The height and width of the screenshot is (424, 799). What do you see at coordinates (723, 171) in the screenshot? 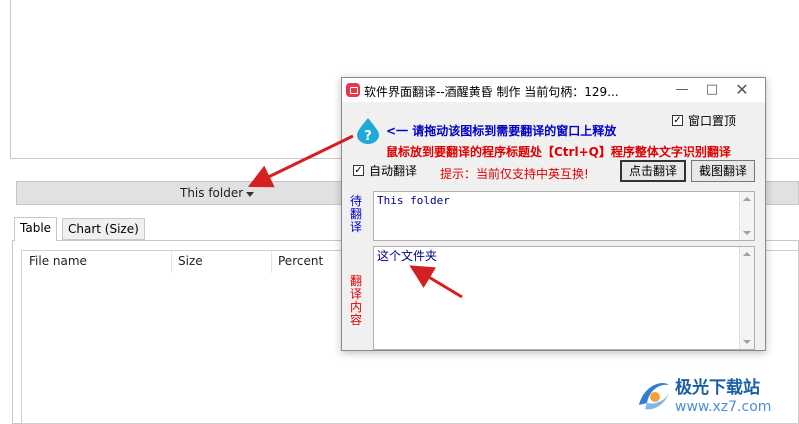
I see `screenshot-translate-button: 截图翻译` at bounding box center [723, 171].